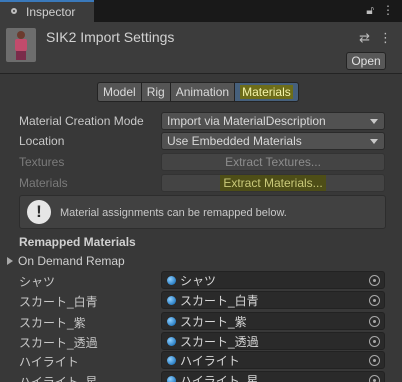 Image resolution: width=402 pixels, height=382 pixels. Describe the element at coordinates (42, 141) in the screenshot. I see `location-label: Location` at that location.